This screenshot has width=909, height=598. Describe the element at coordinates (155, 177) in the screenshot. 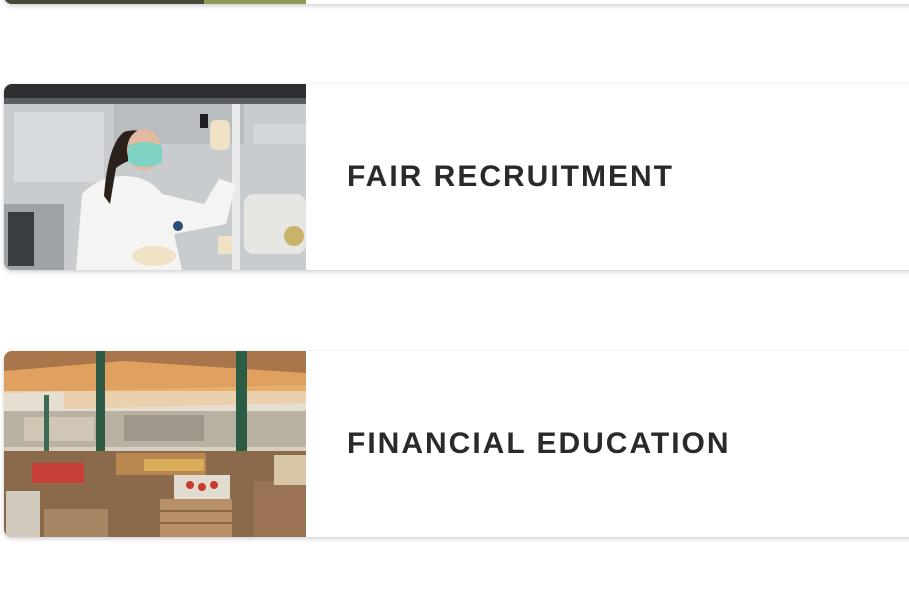

I see `lab-worker-photo` at that location.